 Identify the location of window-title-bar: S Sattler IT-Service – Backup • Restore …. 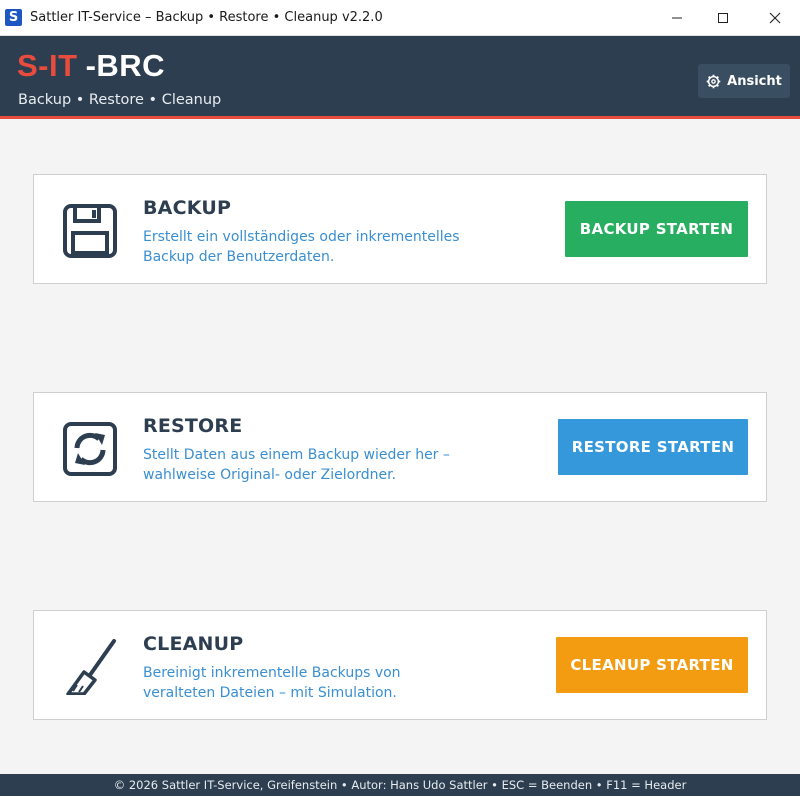
(400, 18).